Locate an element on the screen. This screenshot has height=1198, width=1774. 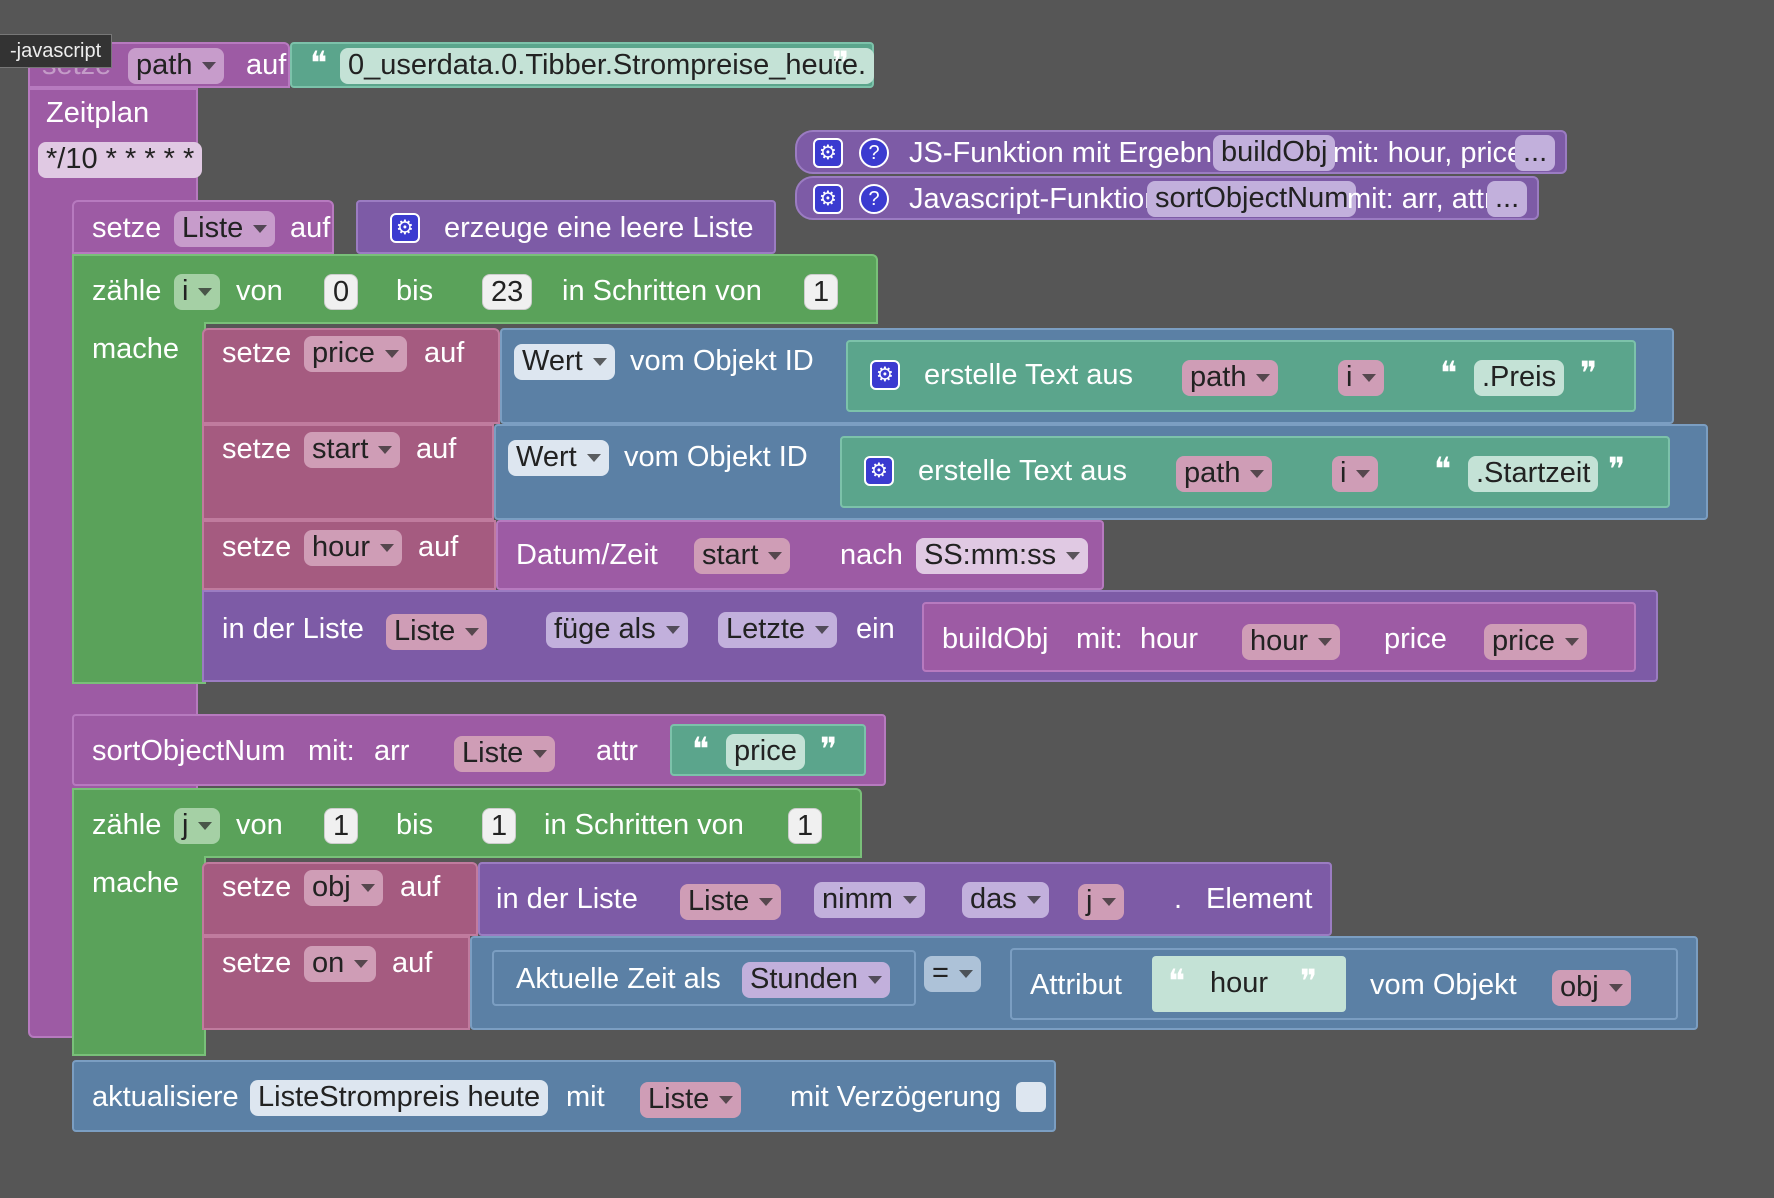
set-list-block: setze Liste auf is located at coordinates (203, 227).